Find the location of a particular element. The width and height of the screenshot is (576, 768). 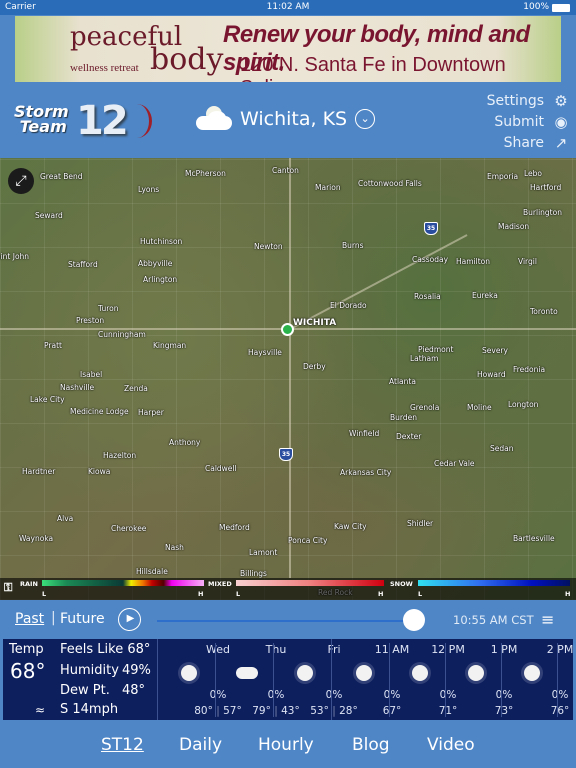

legend-rain: RAIN is located at coordinates (29, 584).